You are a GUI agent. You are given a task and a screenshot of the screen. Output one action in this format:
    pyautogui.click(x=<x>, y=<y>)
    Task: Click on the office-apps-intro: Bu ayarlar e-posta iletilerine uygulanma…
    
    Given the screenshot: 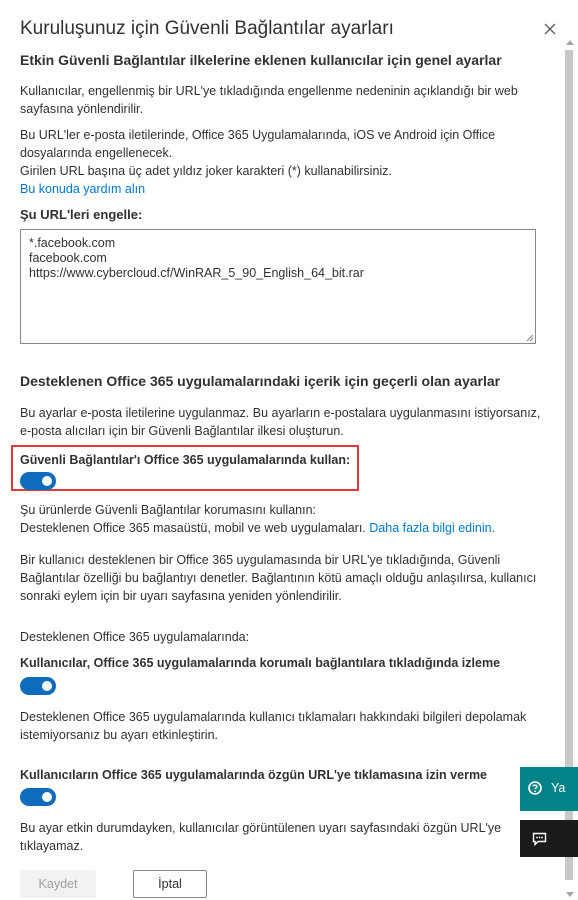 What is the action you would take?
    pyautogui.click(x=280, y=422)
    